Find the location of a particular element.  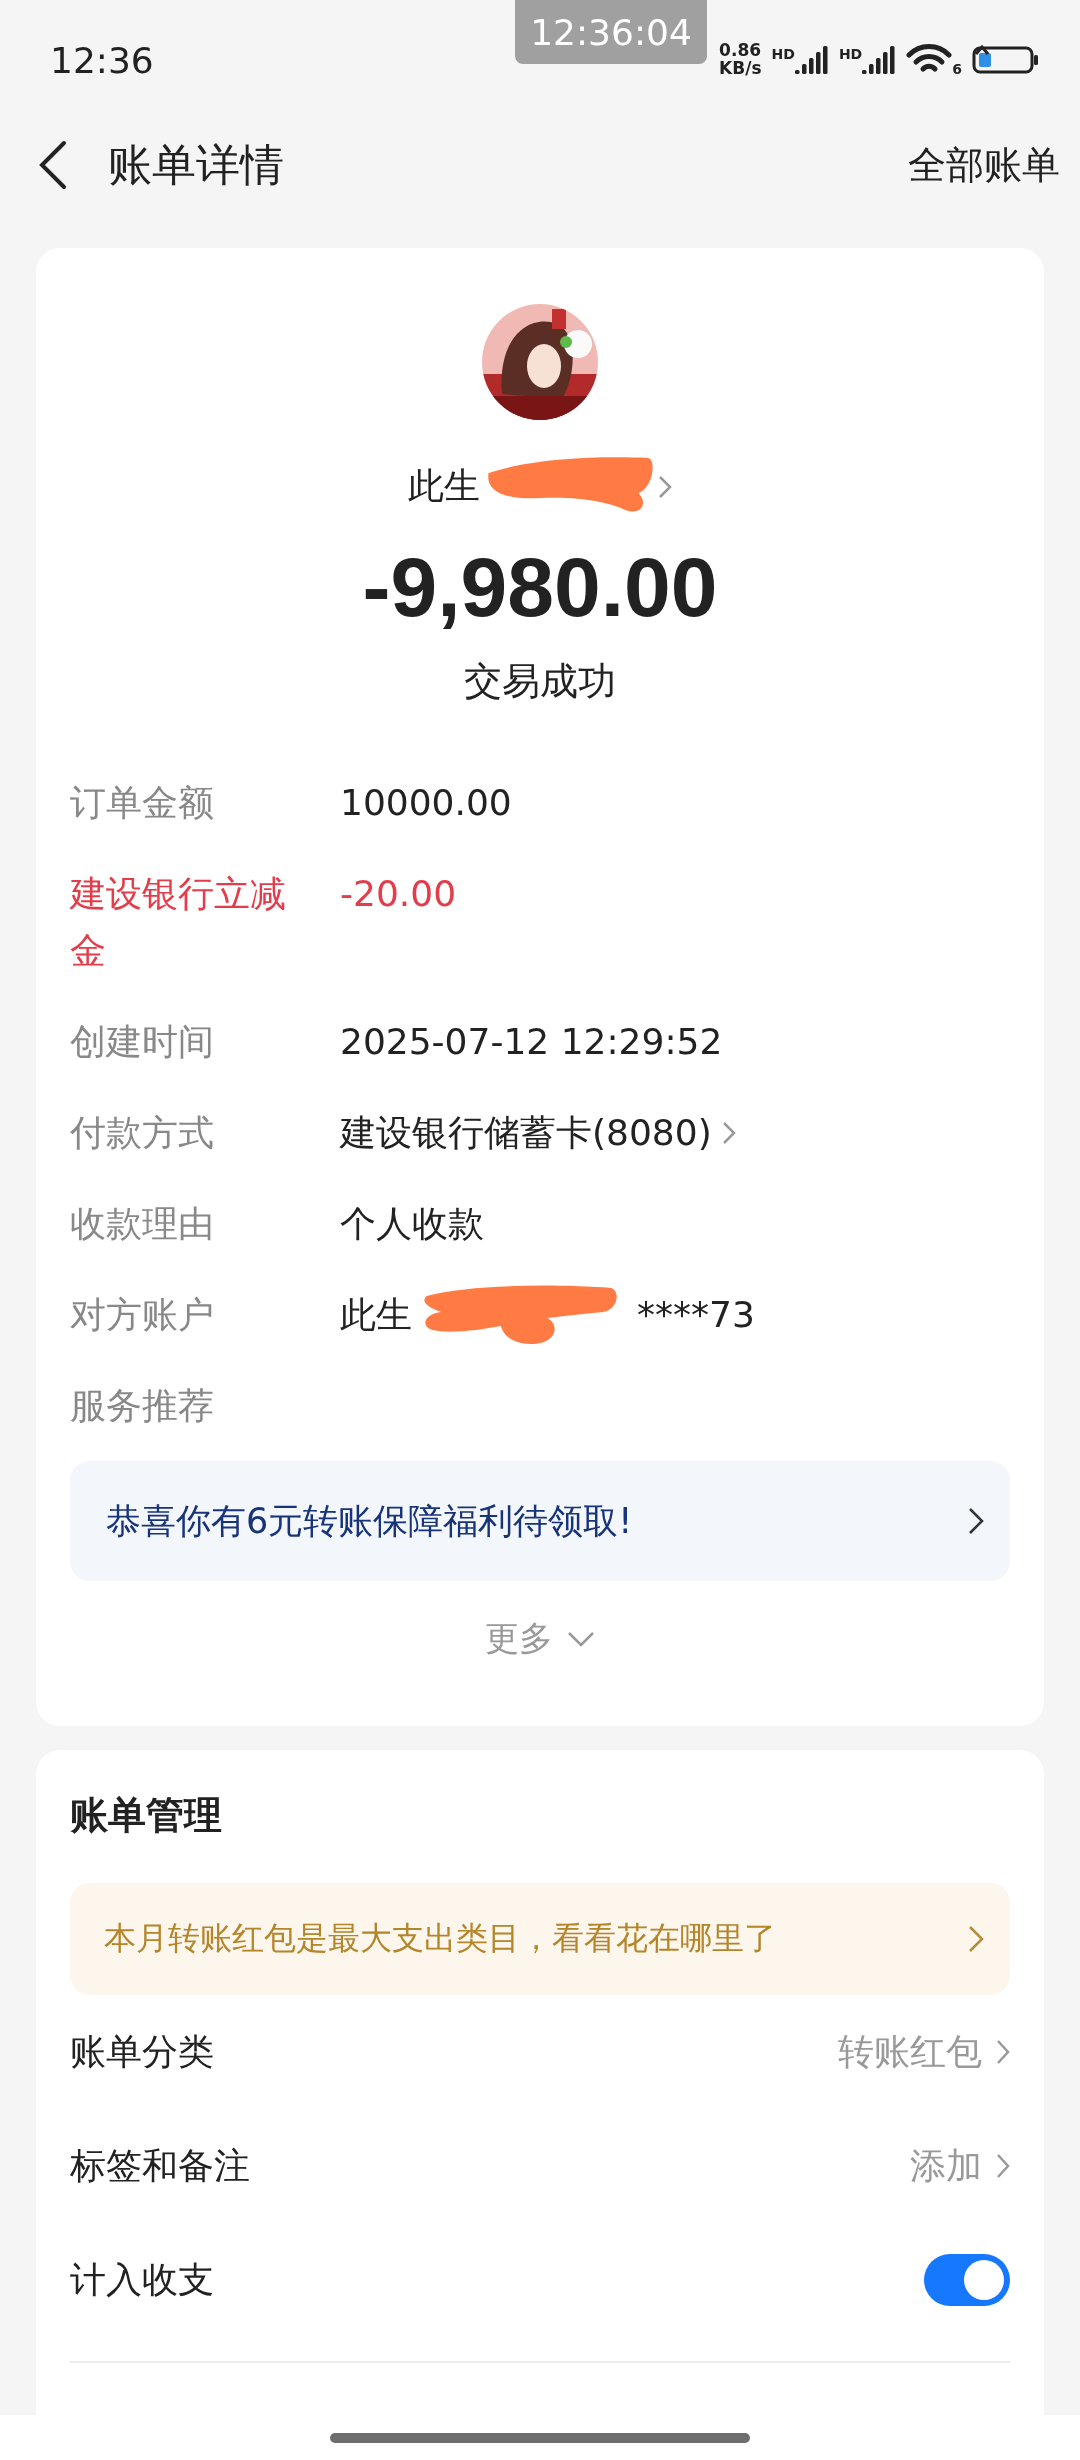

setting-label: 标签和备注 is located at coordinates (160, 2165).